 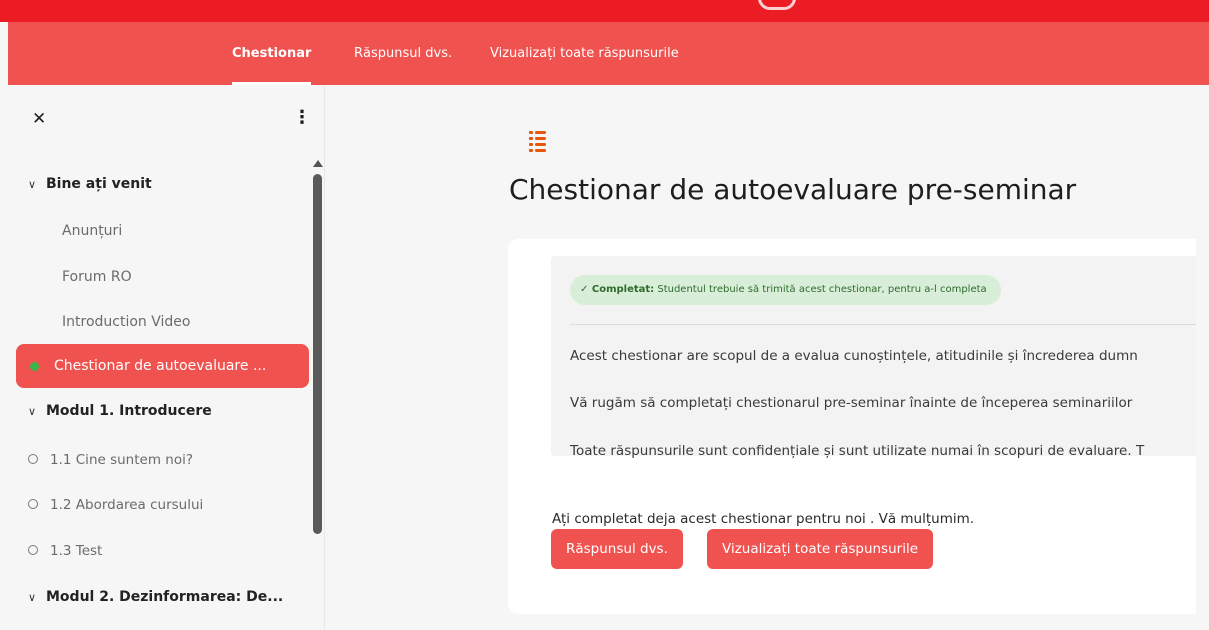 I want to click on sidebar-item-label: 1.1 Cine suntem noi?, so click(x=122, y=460).